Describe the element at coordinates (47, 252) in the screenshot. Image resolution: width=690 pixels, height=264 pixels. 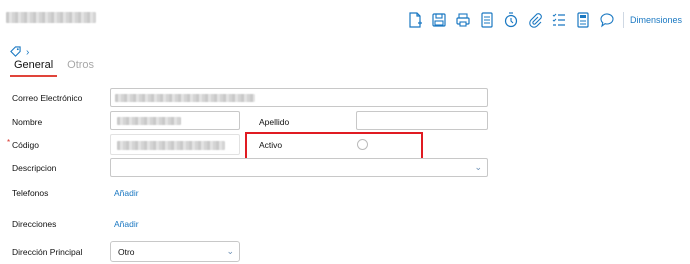
I see `direccion-principal-label: Dirección Principal` at that location.